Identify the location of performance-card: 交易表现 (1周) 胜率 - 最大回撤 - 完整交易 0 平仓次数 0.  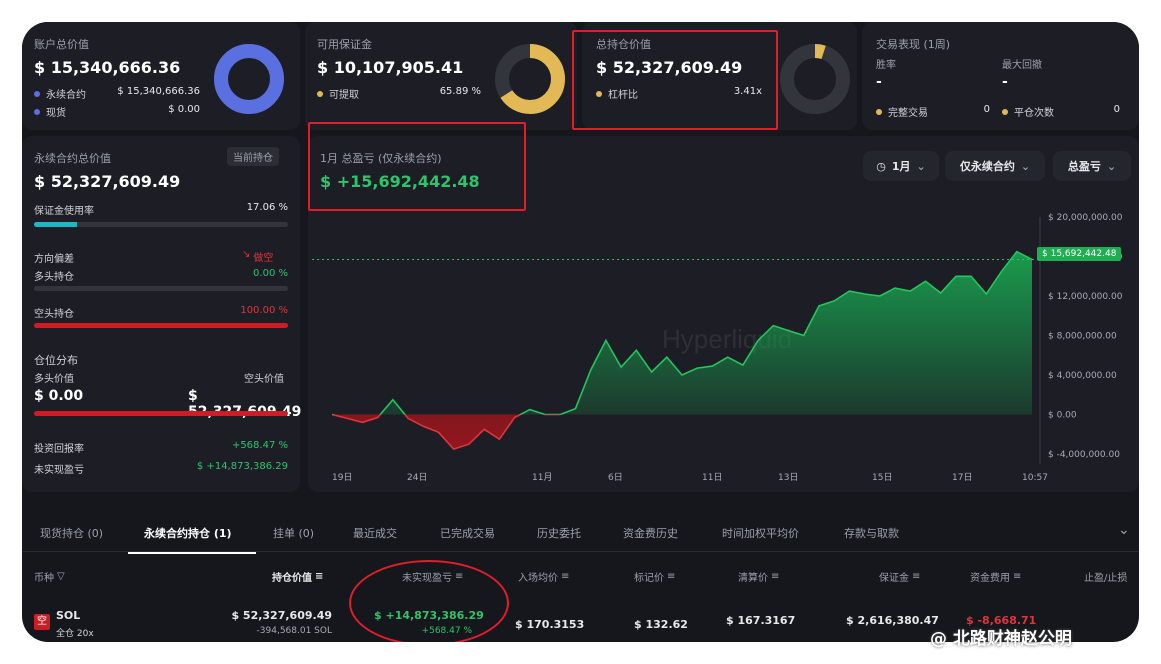
(1000, 76).